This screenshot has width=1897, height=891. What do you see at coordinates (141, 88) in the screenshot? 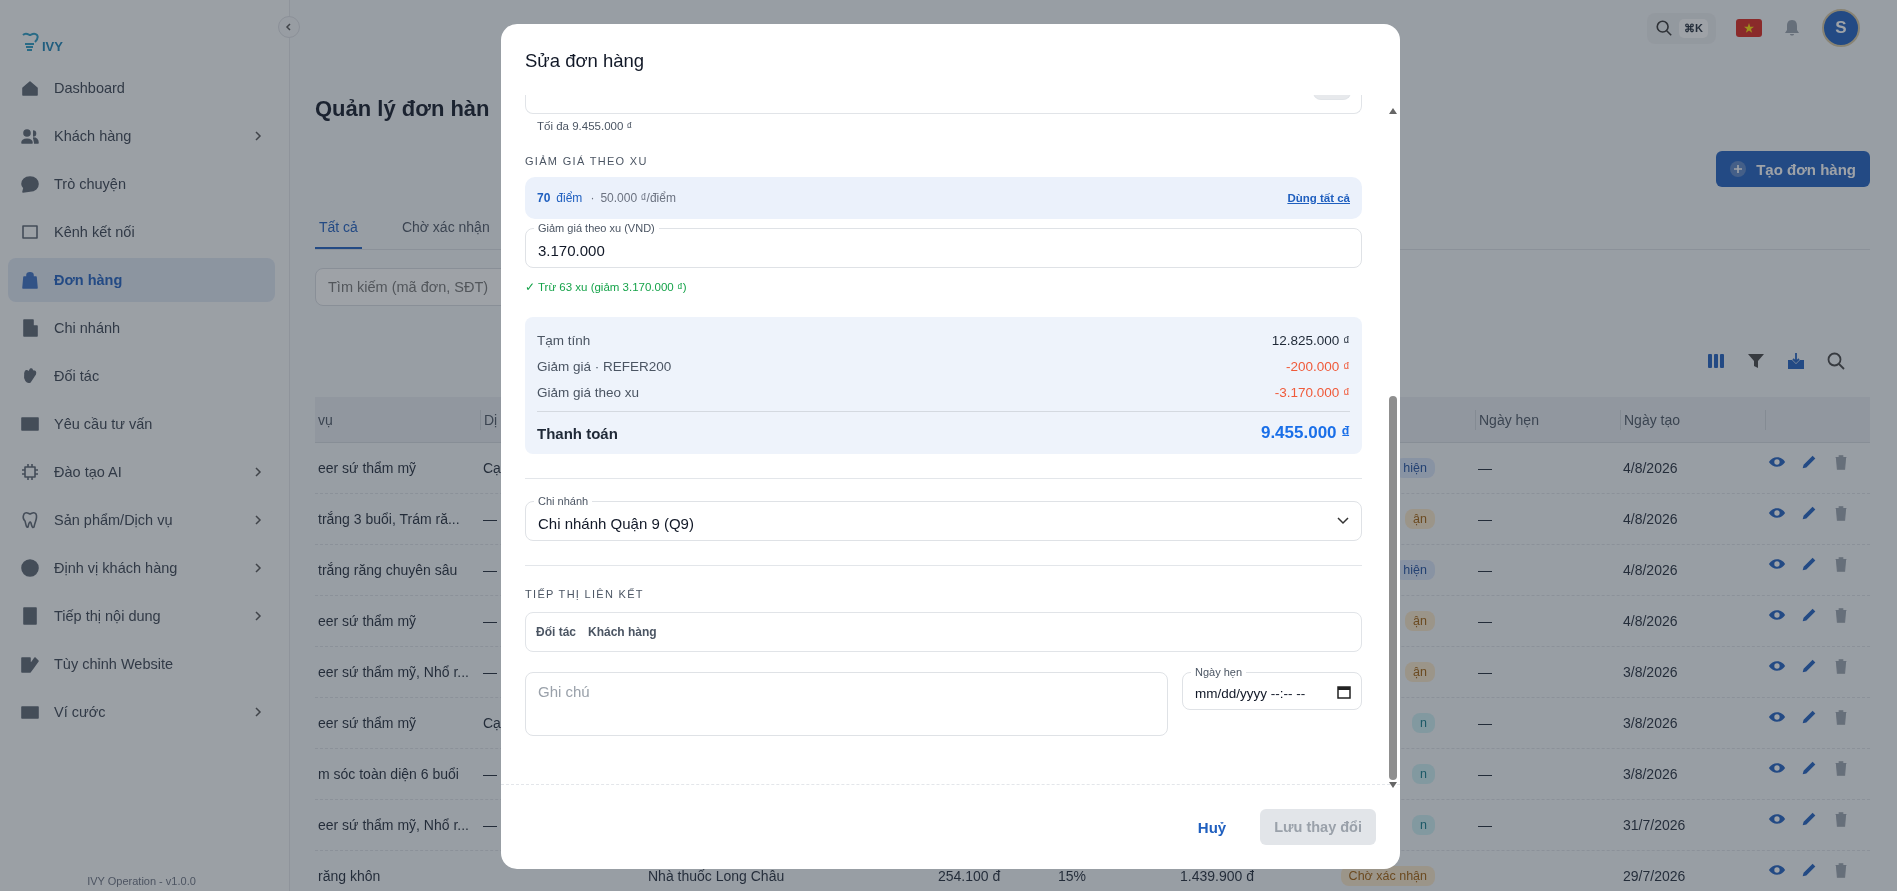
I see `sidebar-item: Dashboard` at bounding box center [141, 88].